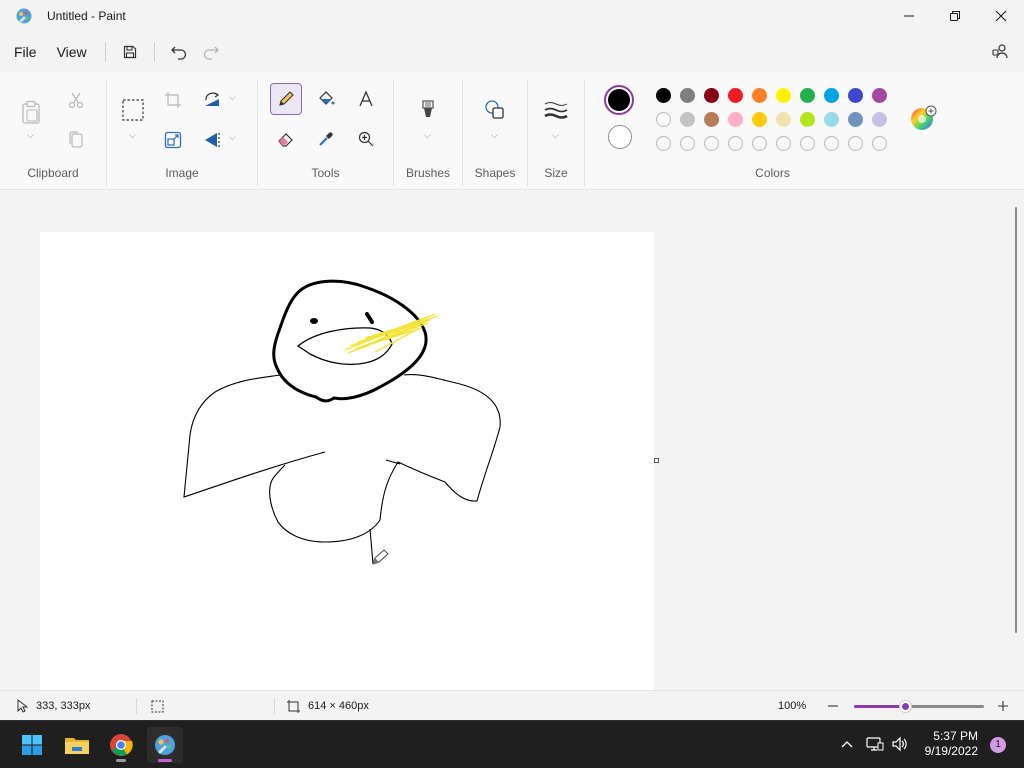 This screenshot has height=768, width=1024. What do you see at coordinates (76, 140) in the screenshot?
I see `copy-button` at bounding box center [76, 140].